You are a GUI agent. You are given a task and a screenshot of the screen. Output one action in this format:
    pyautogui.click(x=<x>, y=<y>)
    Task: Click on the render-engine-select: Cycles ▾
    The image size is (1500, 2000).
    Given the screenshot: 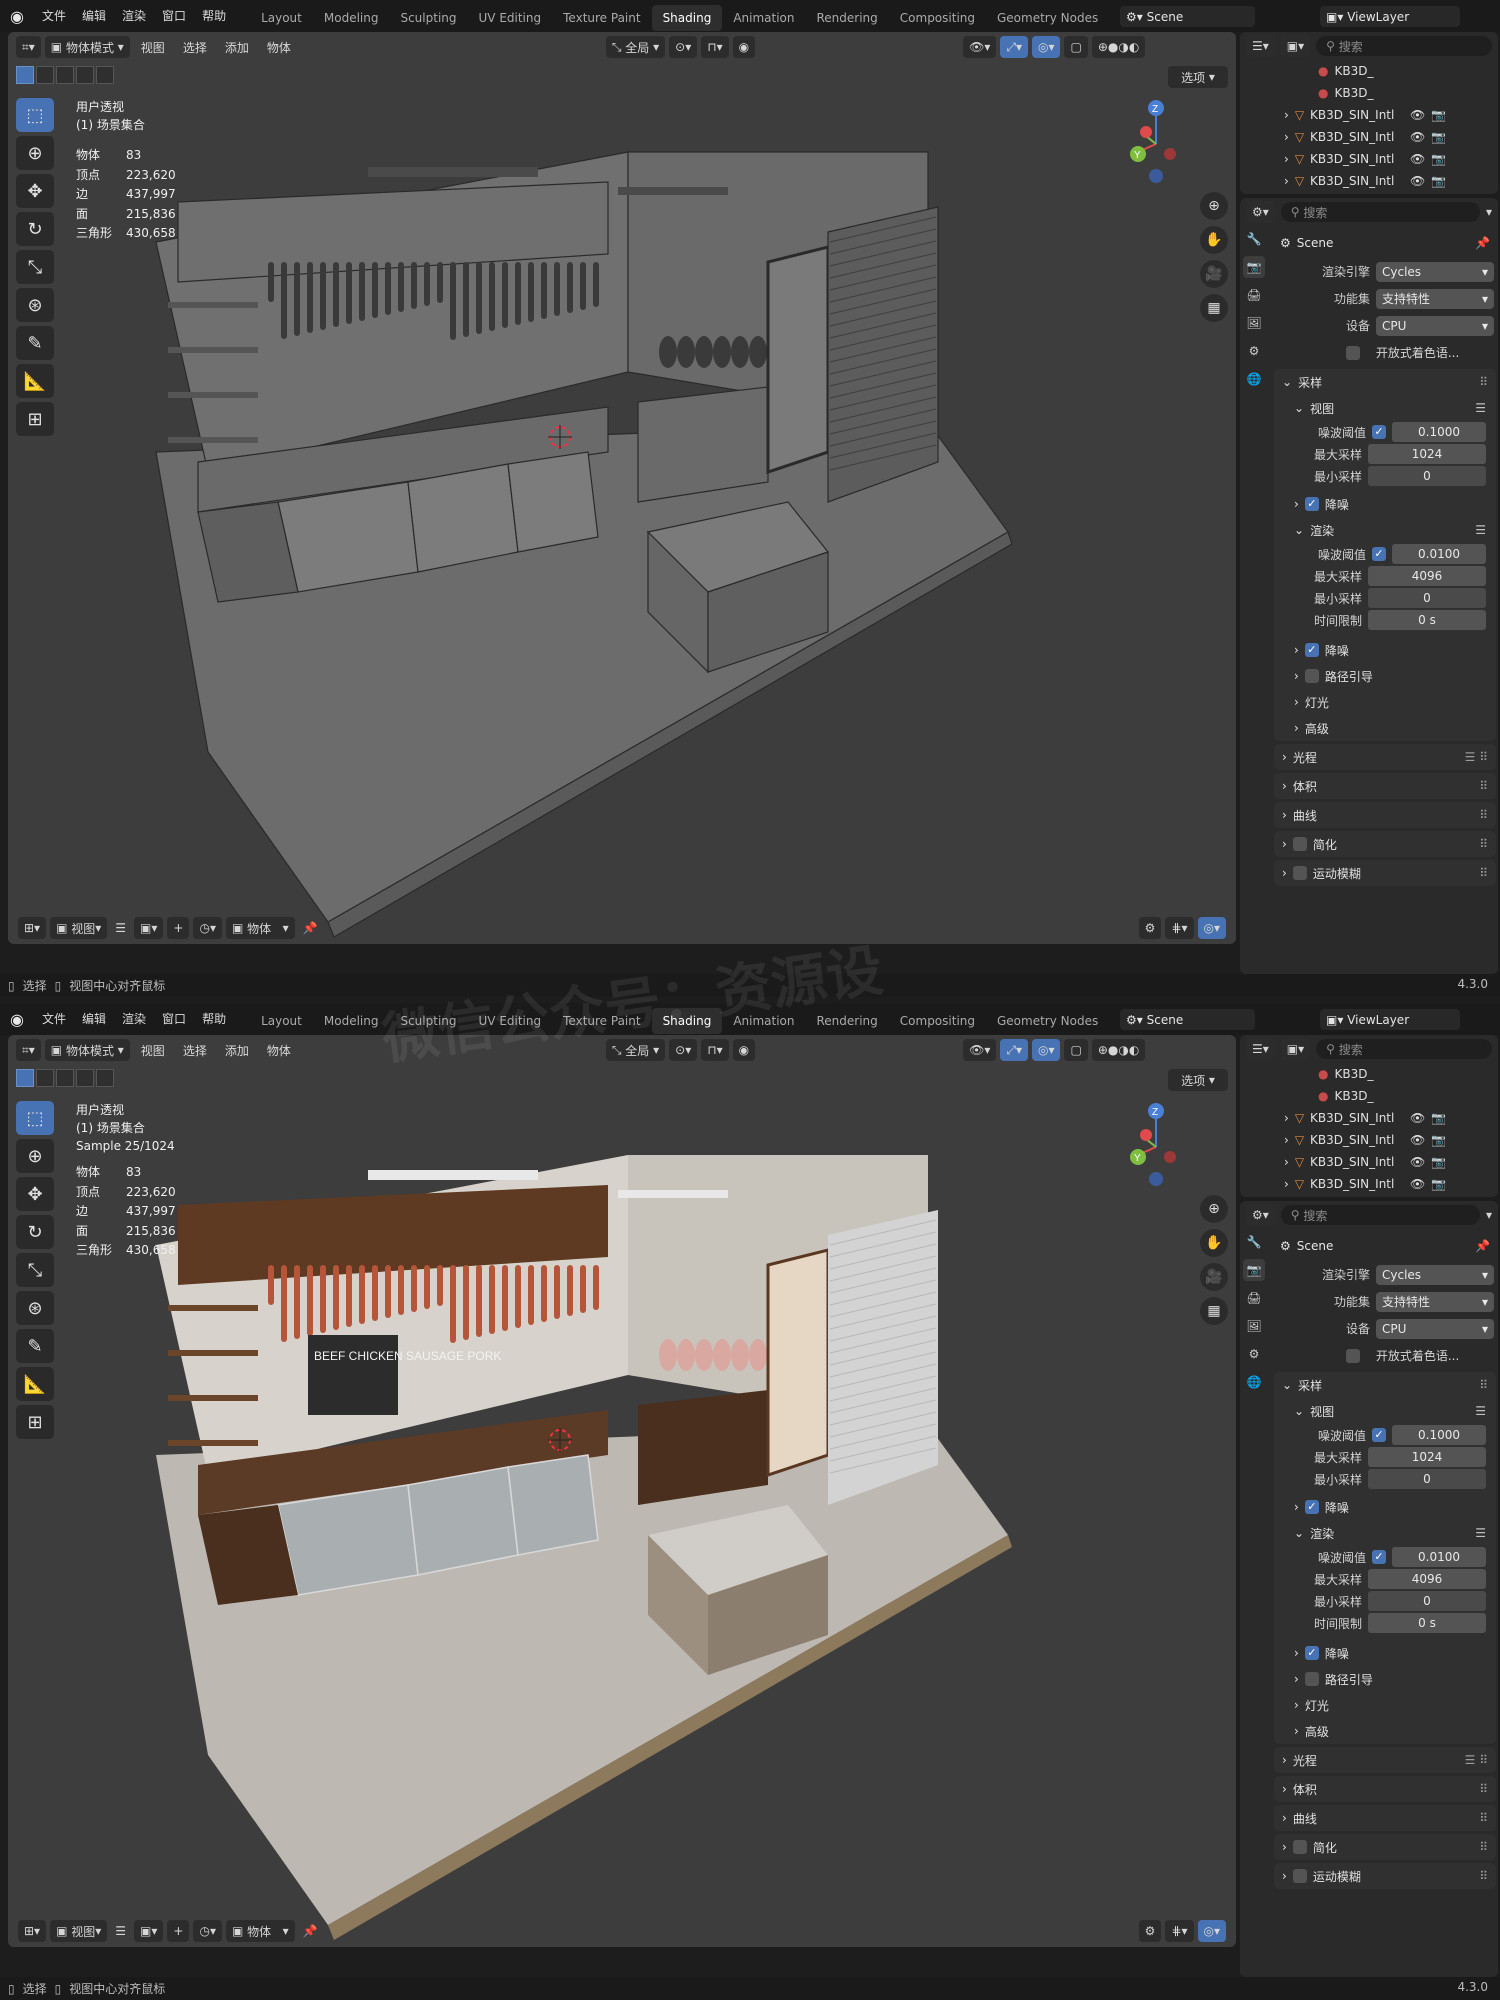 What is the action you would take?
    pyautogui.click(x=1435, y=1274)
    